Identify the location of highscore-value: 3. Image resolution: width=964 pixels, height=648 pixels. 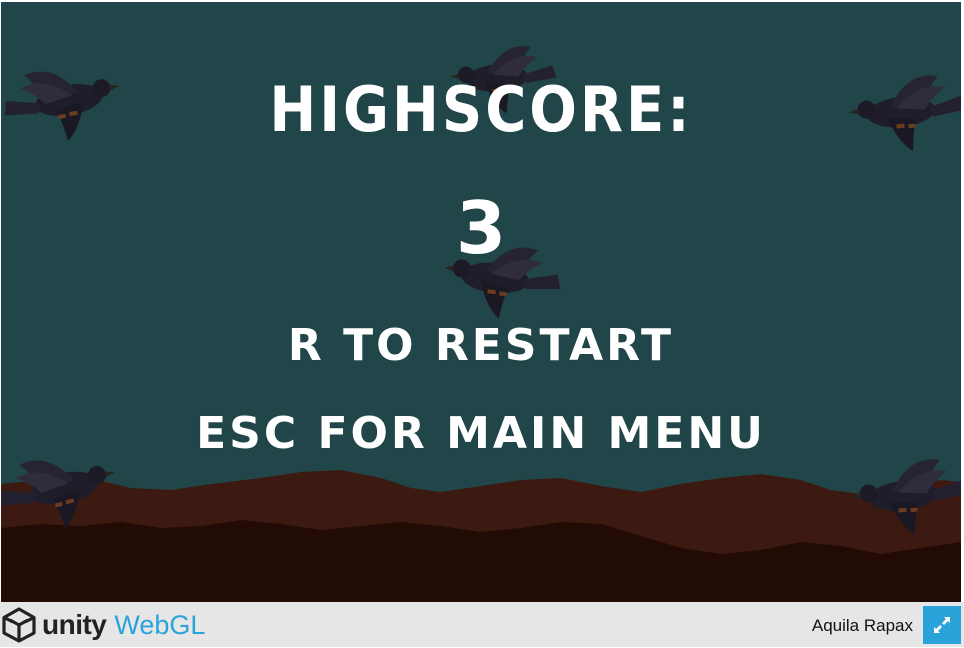
(481, 228).